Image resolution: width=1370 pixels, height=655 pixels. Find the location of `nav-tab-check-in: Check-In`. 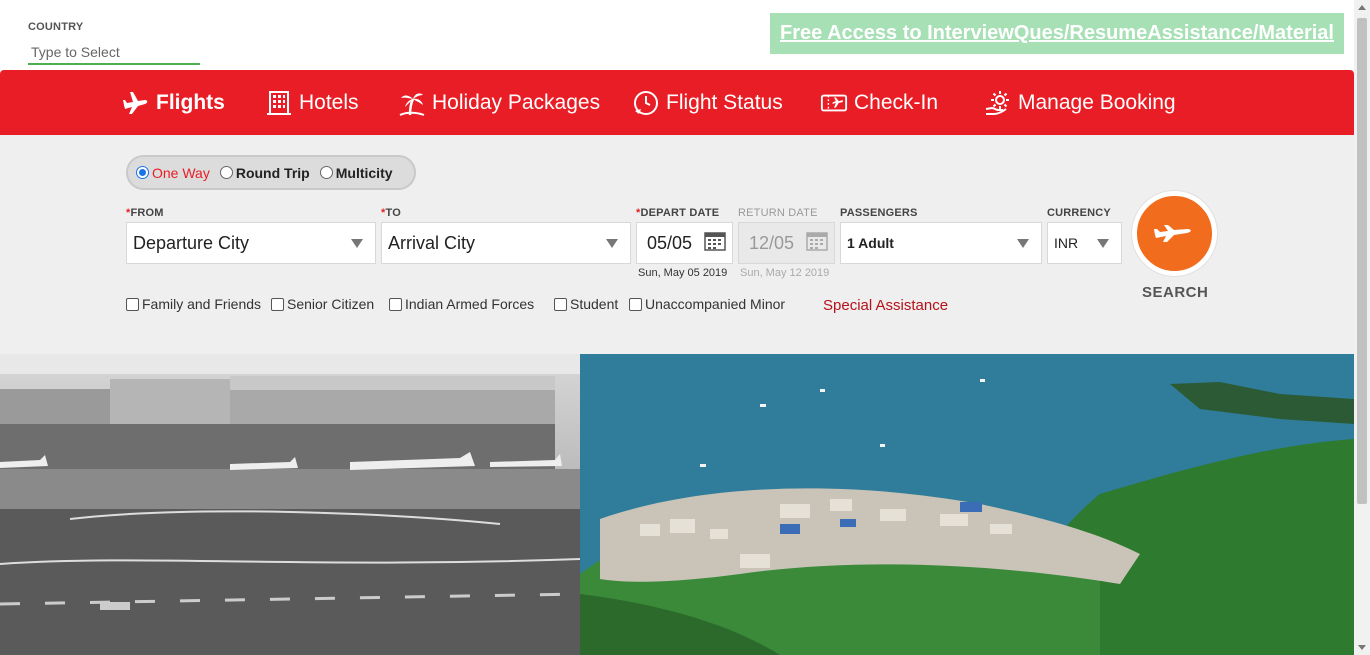

nav-tab-check-in: Check-In is located at coordinates (879, 102).